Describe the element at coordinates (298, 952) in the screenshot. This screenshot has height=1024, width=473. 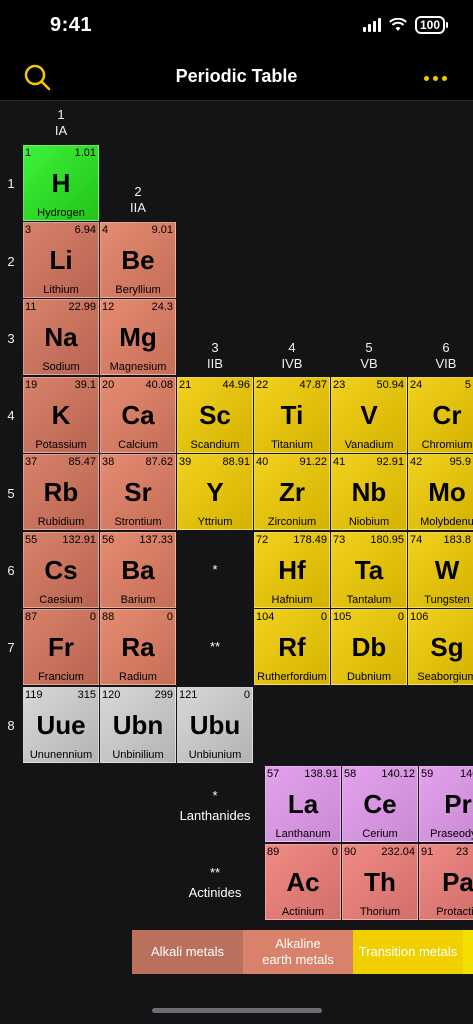
I see `legend-alkaline-earth-metals: Alkaline earth metals` at that location.